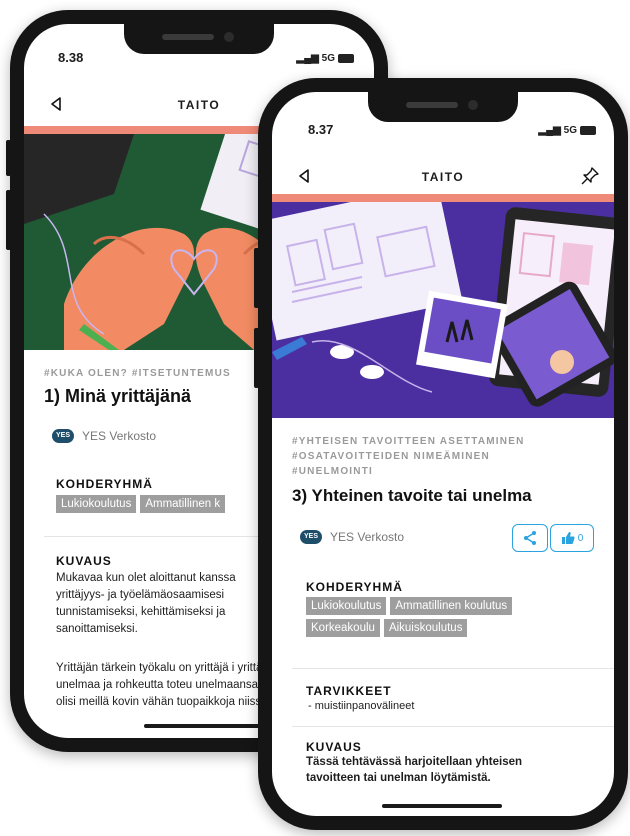  What do you see at coordinates (408, 471) in the screenshot?
I see `tag-dreaming: #UNELMOINTI` at bounding box center [408, 471].